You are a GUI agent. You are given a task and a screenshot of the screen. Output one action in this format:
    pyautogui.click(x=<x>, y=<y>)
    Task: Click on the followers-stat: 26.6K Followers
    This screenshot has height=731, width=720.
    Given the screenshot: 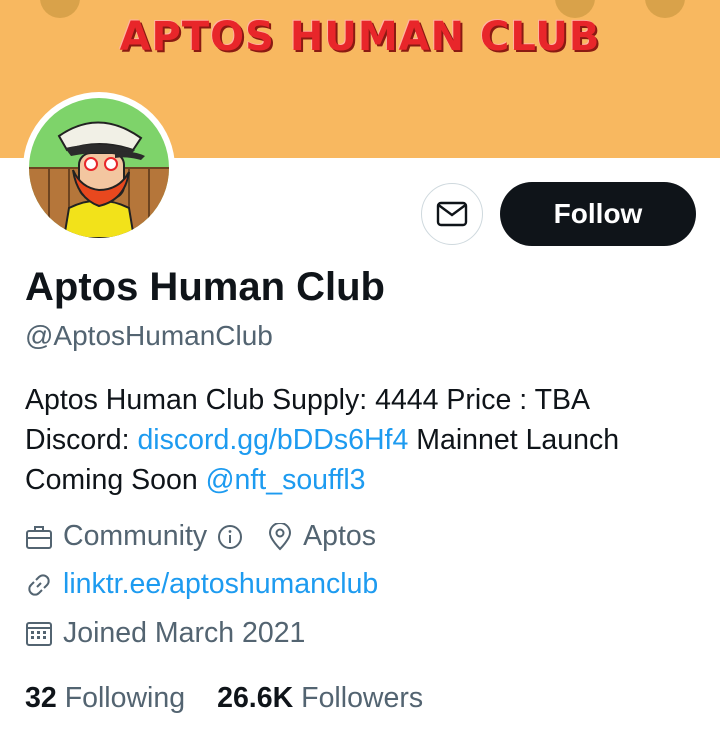 What is the action you would take?
    pyautogui.click(x=320, y=698)
    